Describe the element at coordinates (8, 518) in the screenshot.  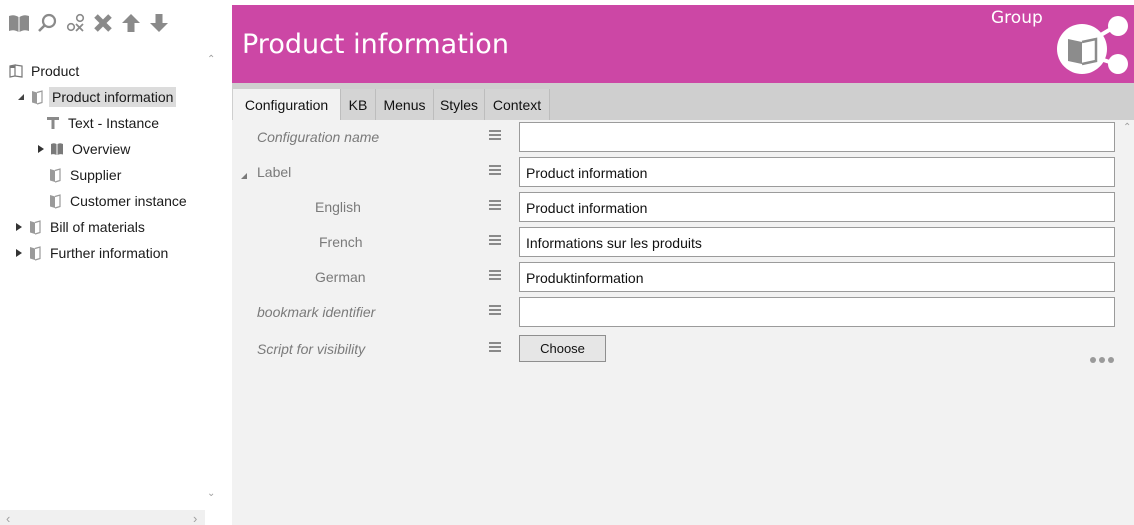
I see `scroll-left-icon: ‹` at that location.